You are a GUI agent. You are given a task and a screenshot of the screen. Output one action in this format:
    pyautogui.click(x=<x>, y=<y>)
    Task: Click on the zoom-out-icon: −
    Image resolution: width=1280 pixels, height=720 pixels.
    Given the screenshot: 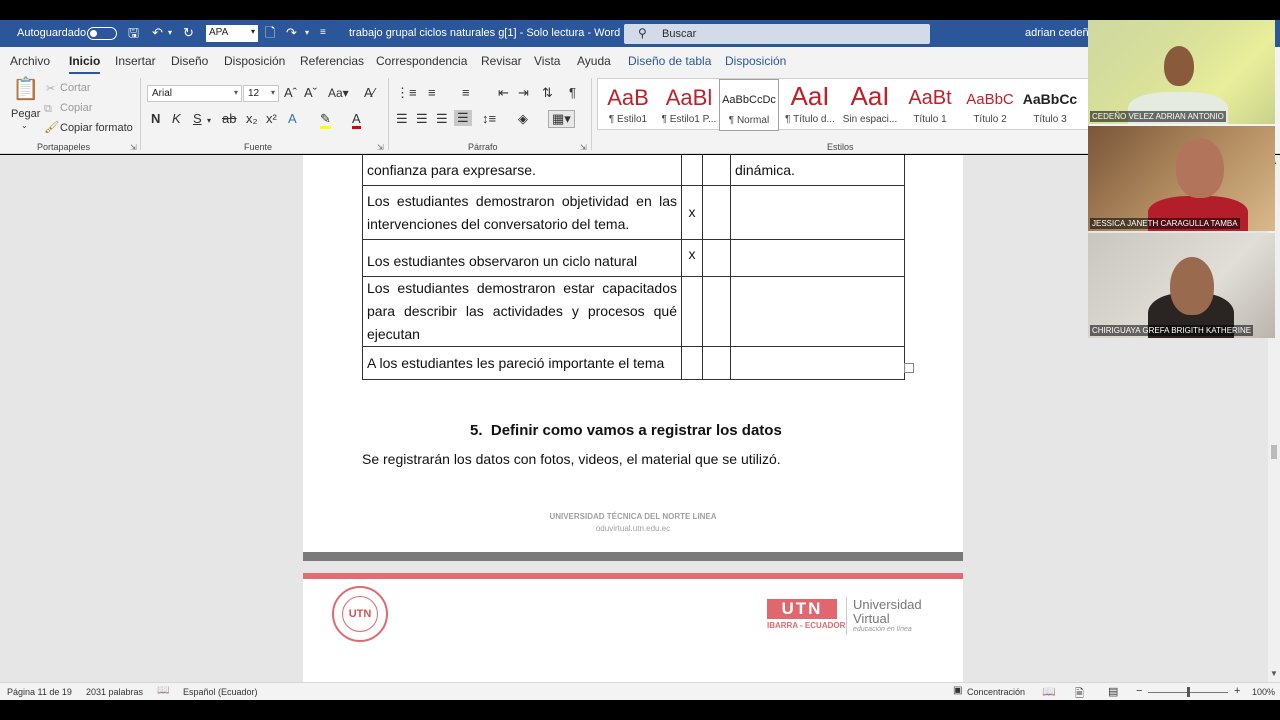 What is the action you would take?
    pyautogui.click(x=1139, y=691)
    